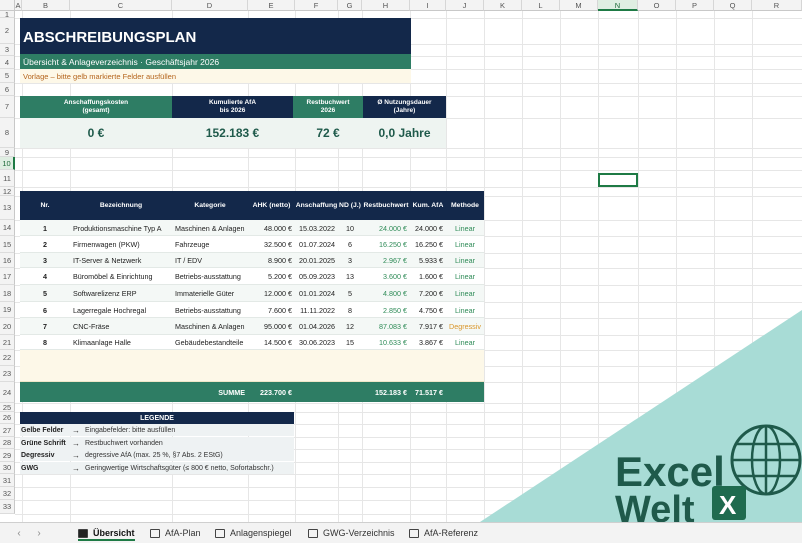 This screenshot has width=802, height=543. I want to click on table-cell: 7.200 €, so click(428, 293).